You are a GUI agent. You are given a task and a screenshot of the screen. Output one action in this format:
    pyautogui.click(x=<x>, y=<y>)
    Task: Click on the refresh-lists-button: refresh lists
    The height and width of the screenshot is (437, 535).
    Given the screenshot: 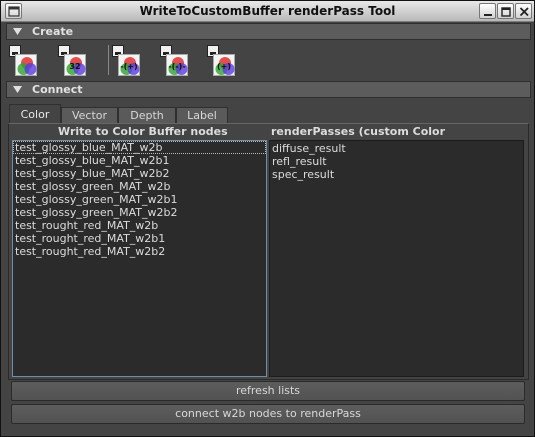 What is the action you would take?
    pyautogui.click(x=268, y=391)
    